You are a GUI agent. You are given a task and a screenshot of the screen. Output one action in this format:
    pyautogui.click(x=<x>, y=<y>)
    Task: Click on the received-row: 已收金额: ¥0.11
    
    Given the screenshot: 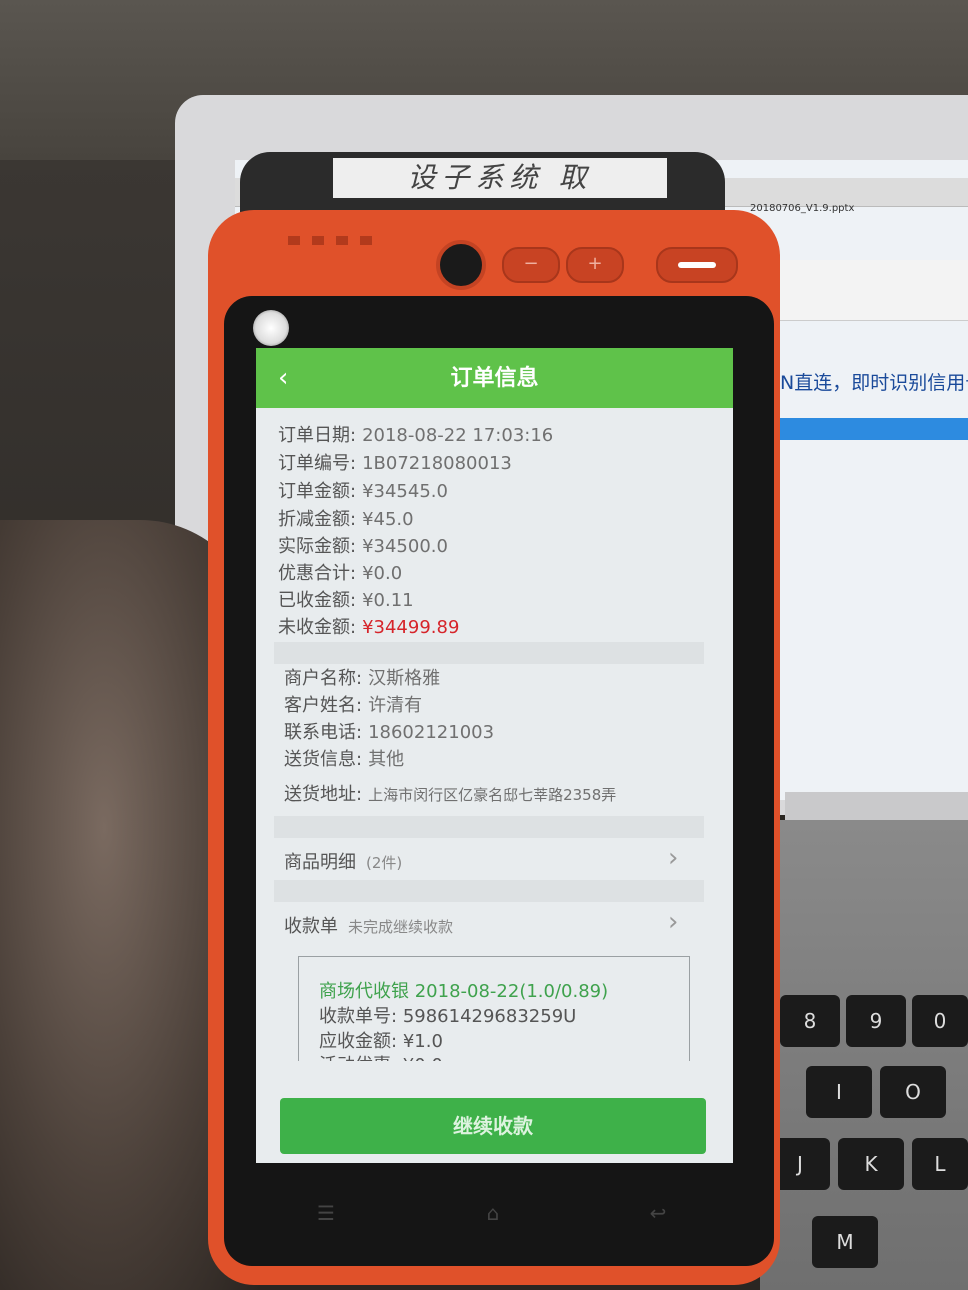 What is the action you would take?
    pyautogui.click(x=346, y=599)
    